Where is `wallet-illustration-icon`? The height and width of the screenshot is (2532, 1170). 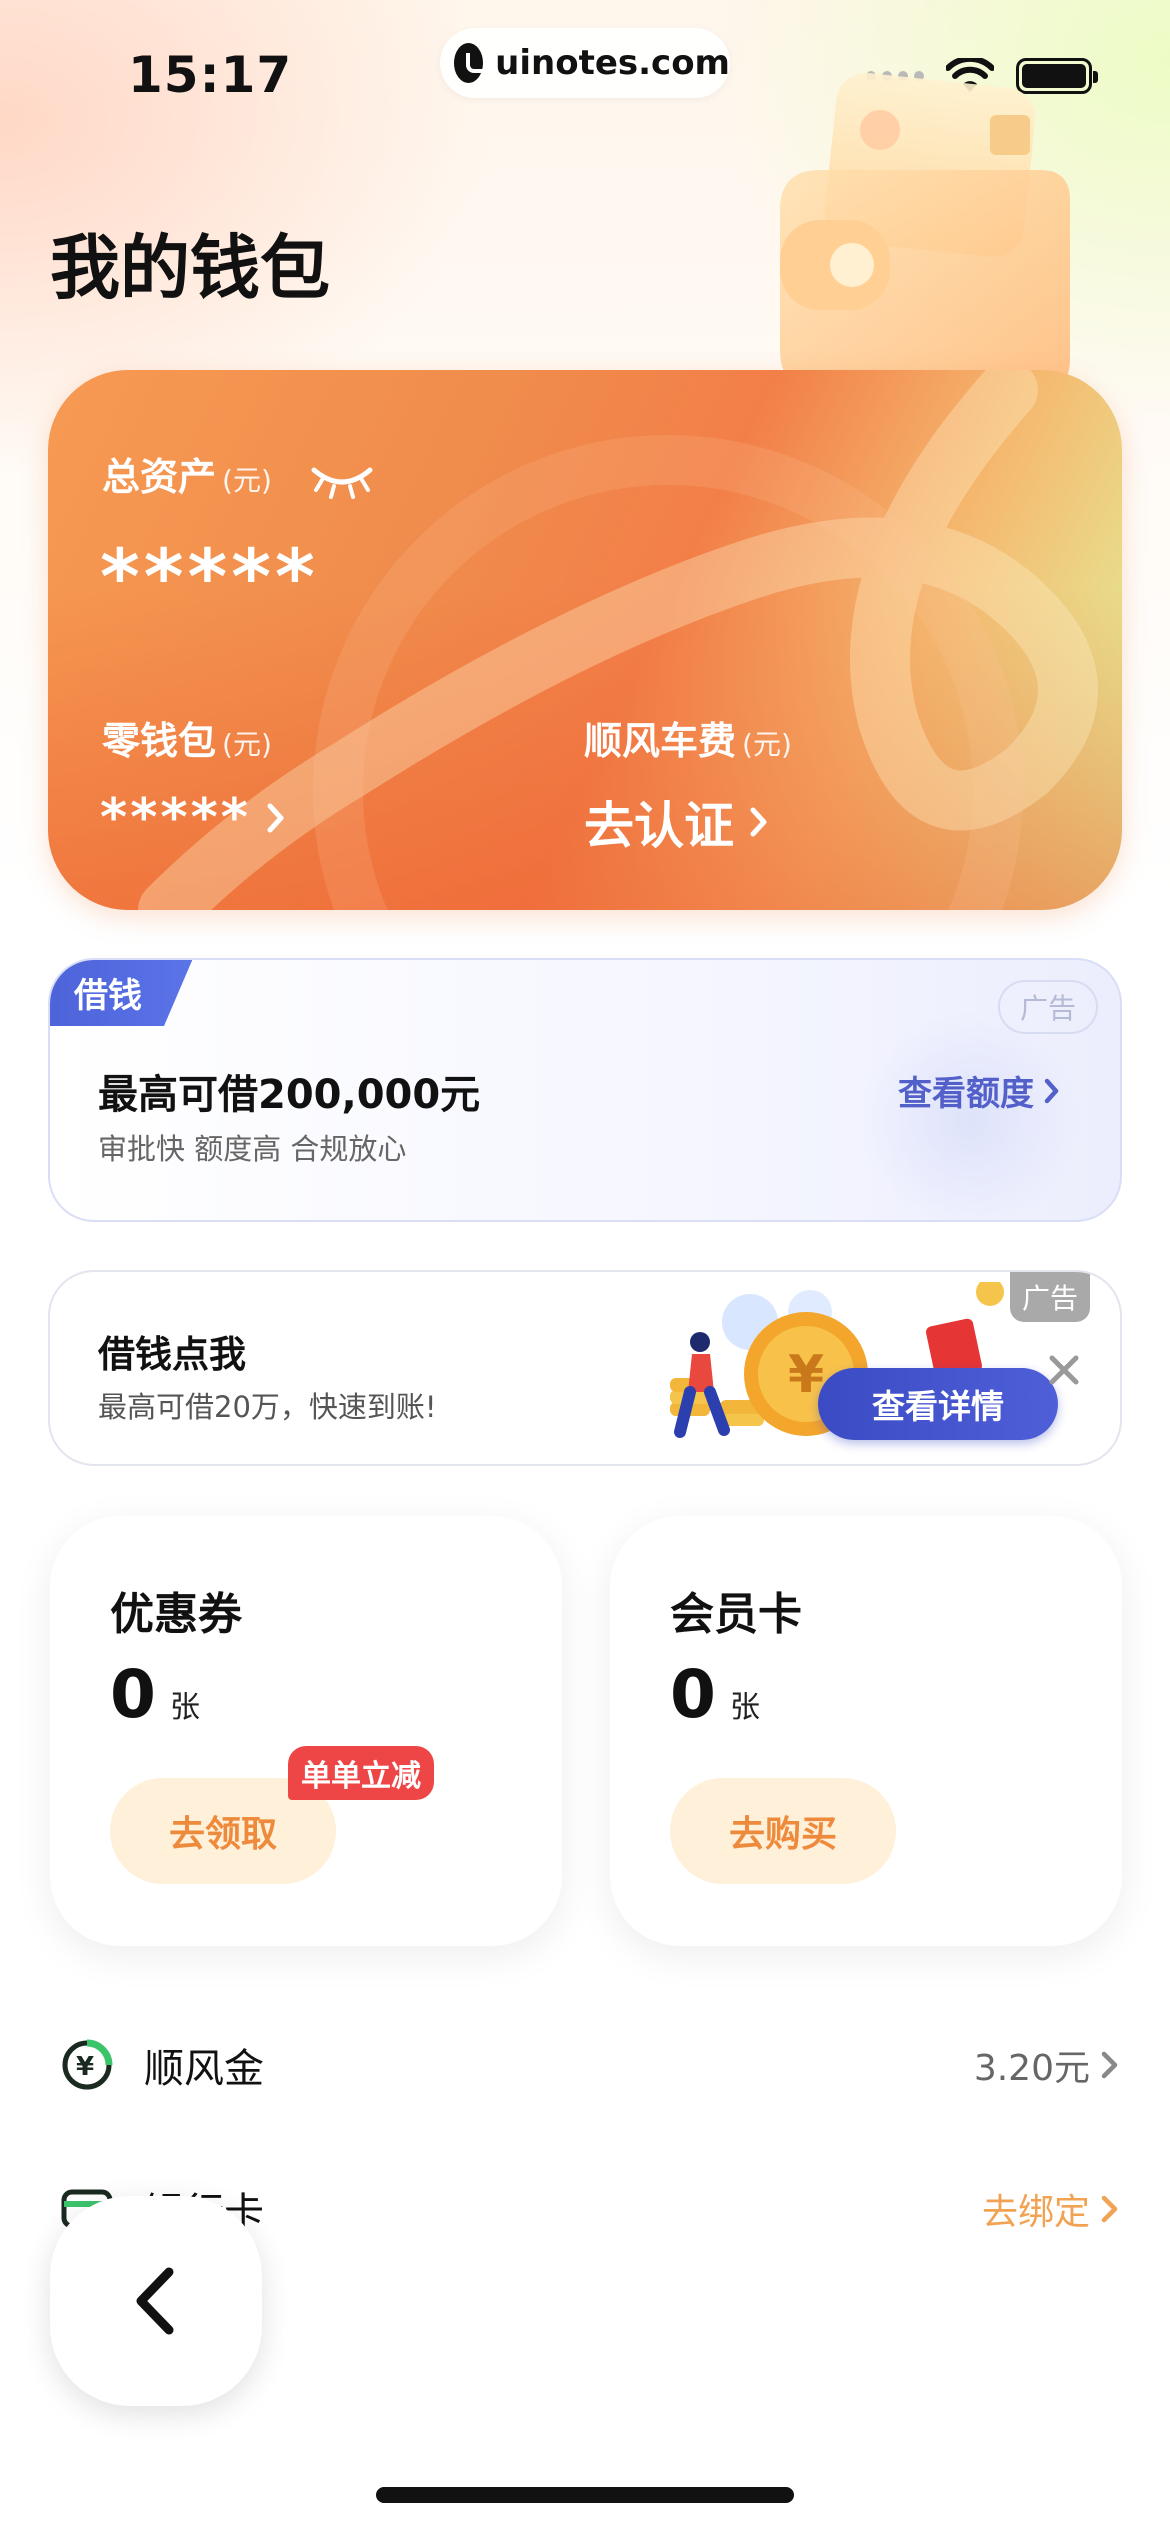
wallet-illustration-icon is located at coordinates (925, 231).